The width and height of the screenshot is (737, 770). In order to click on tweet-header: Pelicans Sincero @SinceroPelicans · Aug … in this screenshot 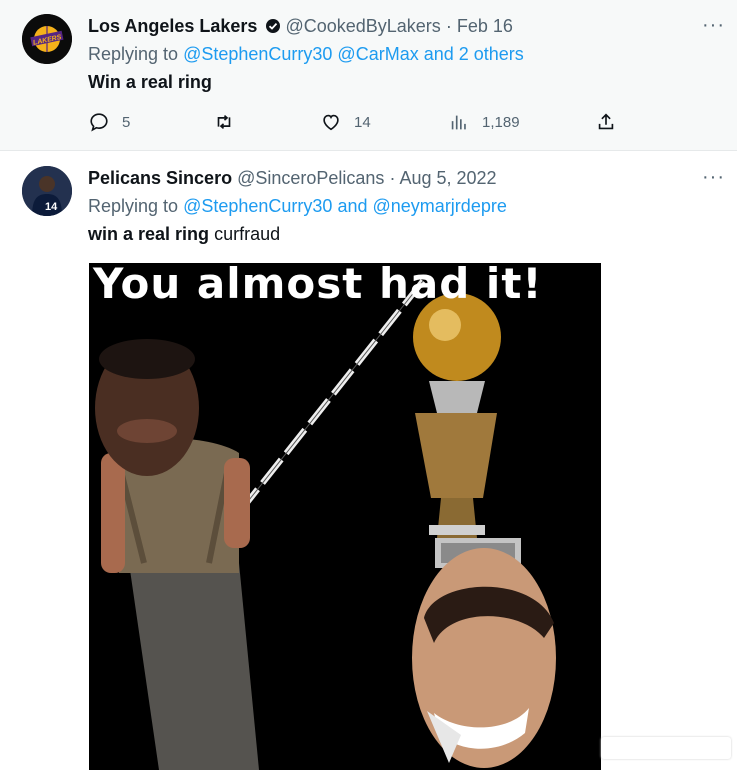, I will do `click(292, 178)`.